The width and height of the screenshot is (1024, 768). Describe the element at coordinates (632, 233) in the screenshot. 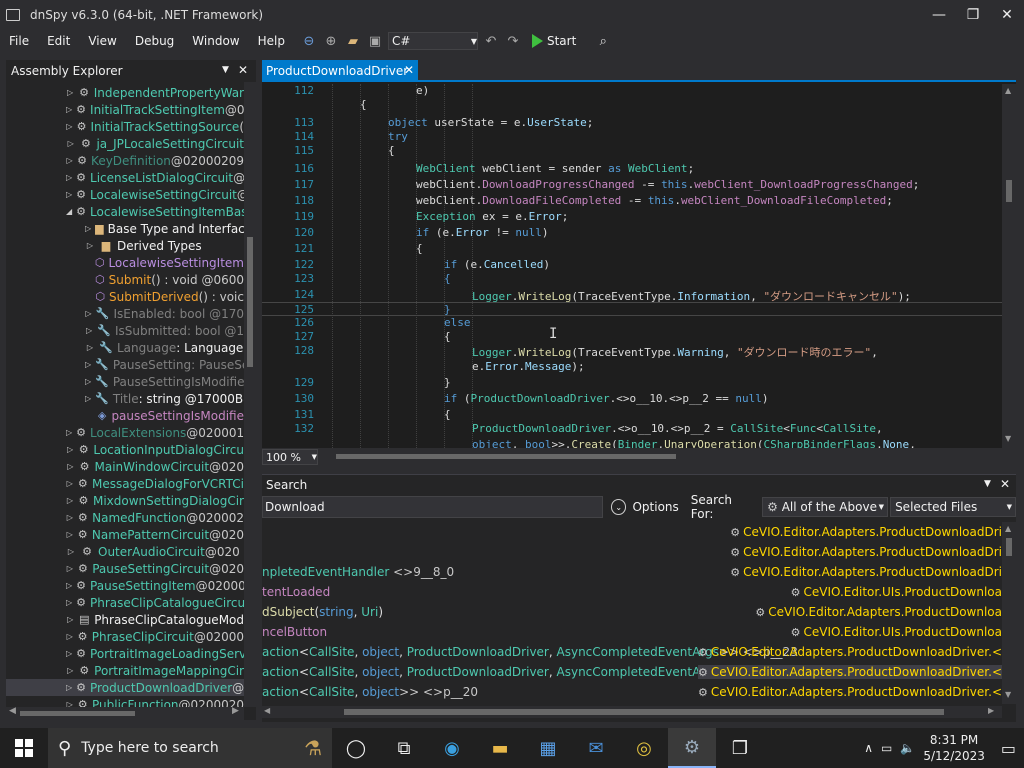

I see `code-line: 120 if (e.Error != null)` at that location.